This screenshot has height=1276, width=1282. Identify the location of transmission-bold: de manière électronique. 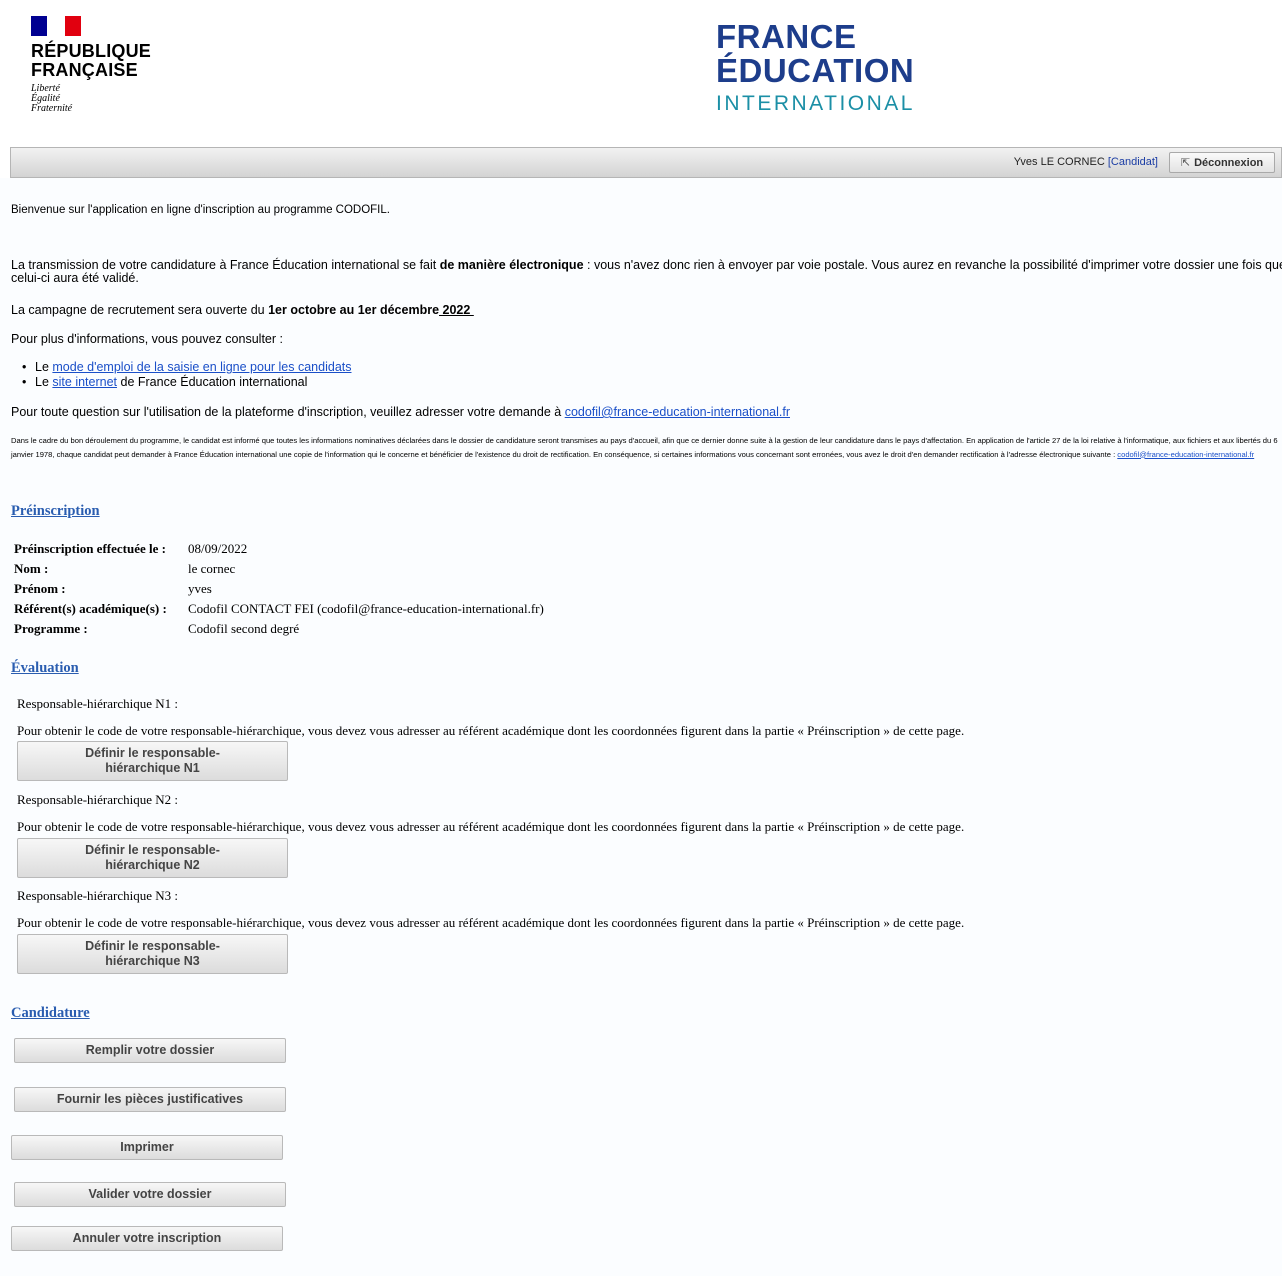
(511, 265).